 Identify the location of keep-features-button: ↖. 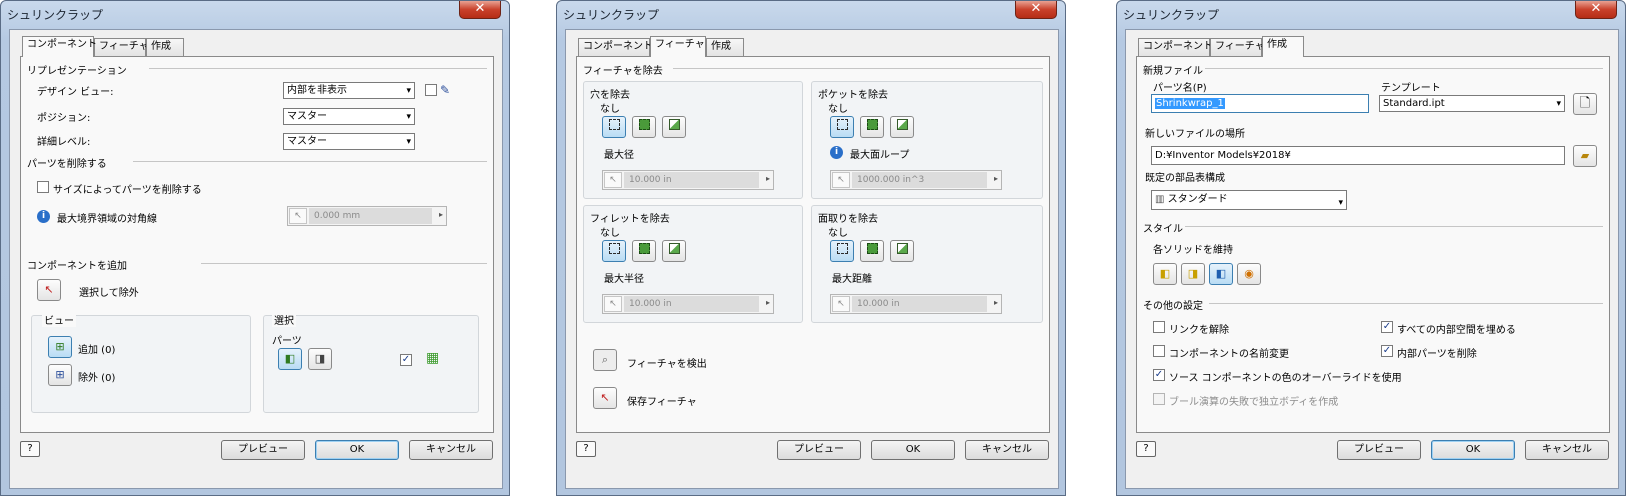
(605, 398).